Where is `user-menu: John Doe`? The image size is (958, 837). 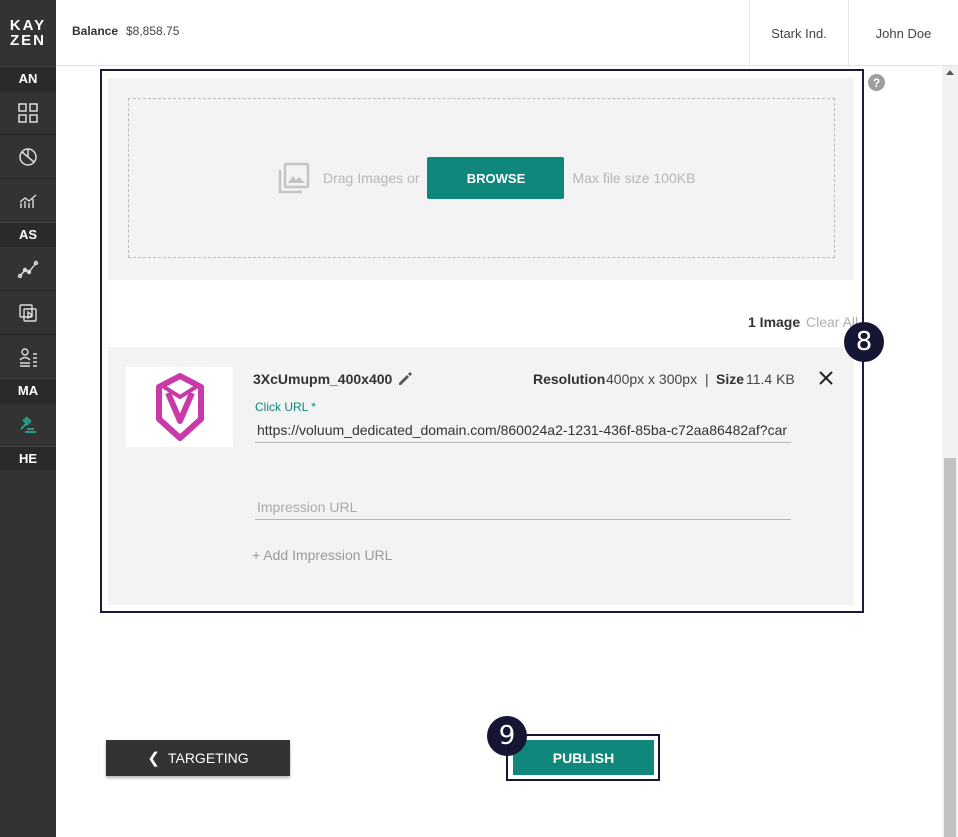 user-menu: John Doe is located at coordinates (903, 33).